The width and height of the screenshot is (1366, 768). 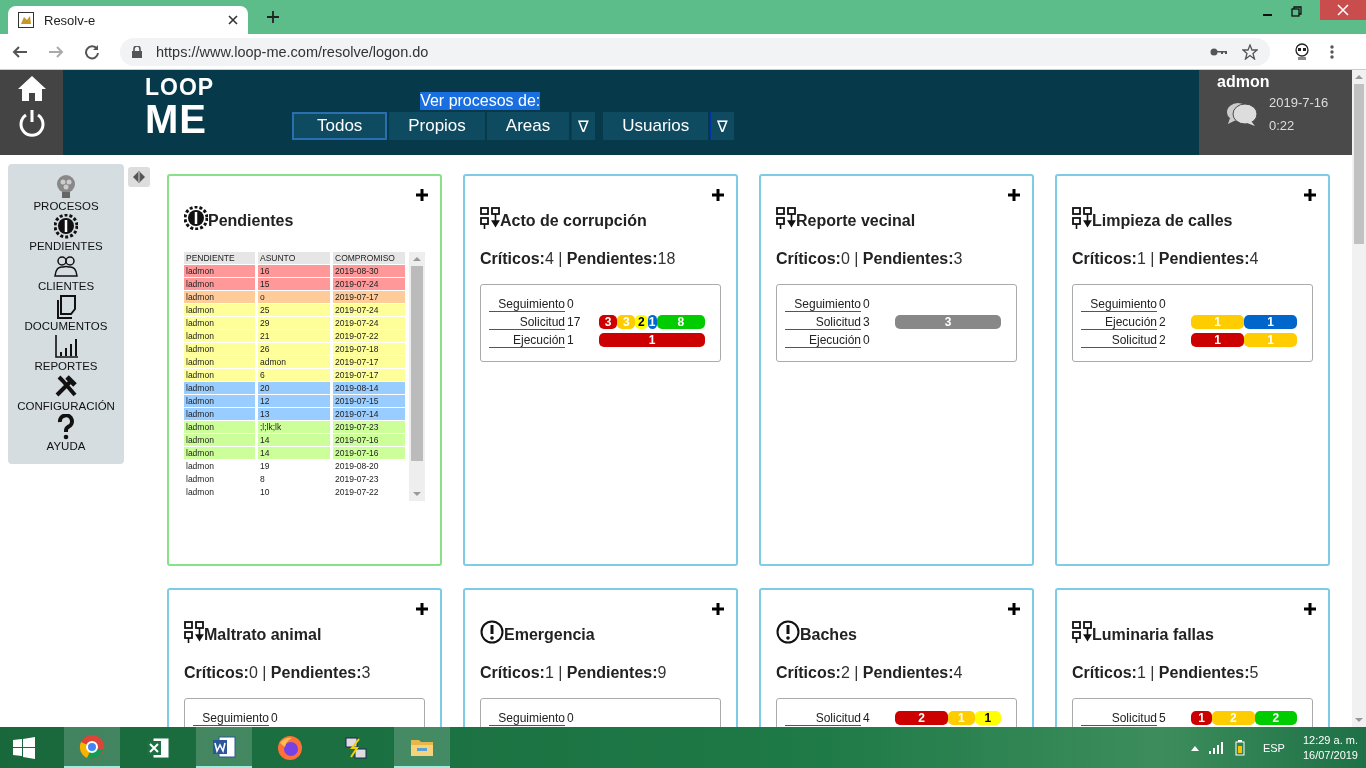 What do you see at coordinates (480, 101) in the screenshot?
I see `filter-label: Ver procesos de:` at bounding box center [480, 101].